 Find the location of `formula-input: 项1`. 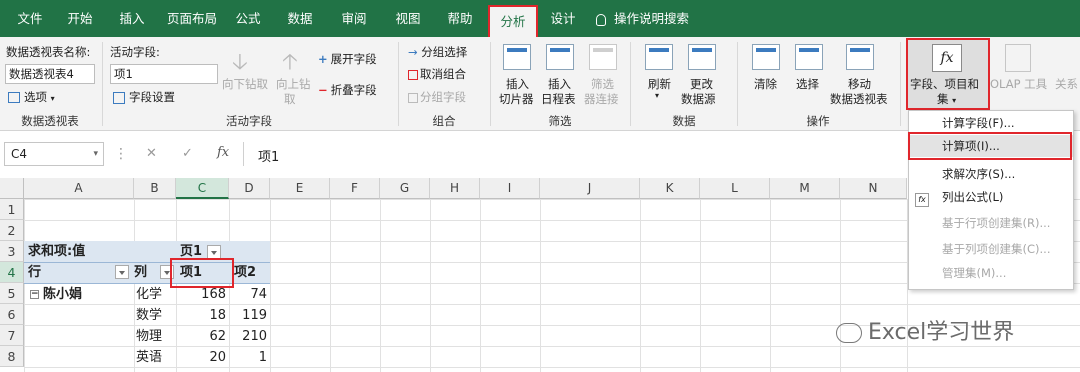

formula-input: 项1 is located at coordinates (268, 155).